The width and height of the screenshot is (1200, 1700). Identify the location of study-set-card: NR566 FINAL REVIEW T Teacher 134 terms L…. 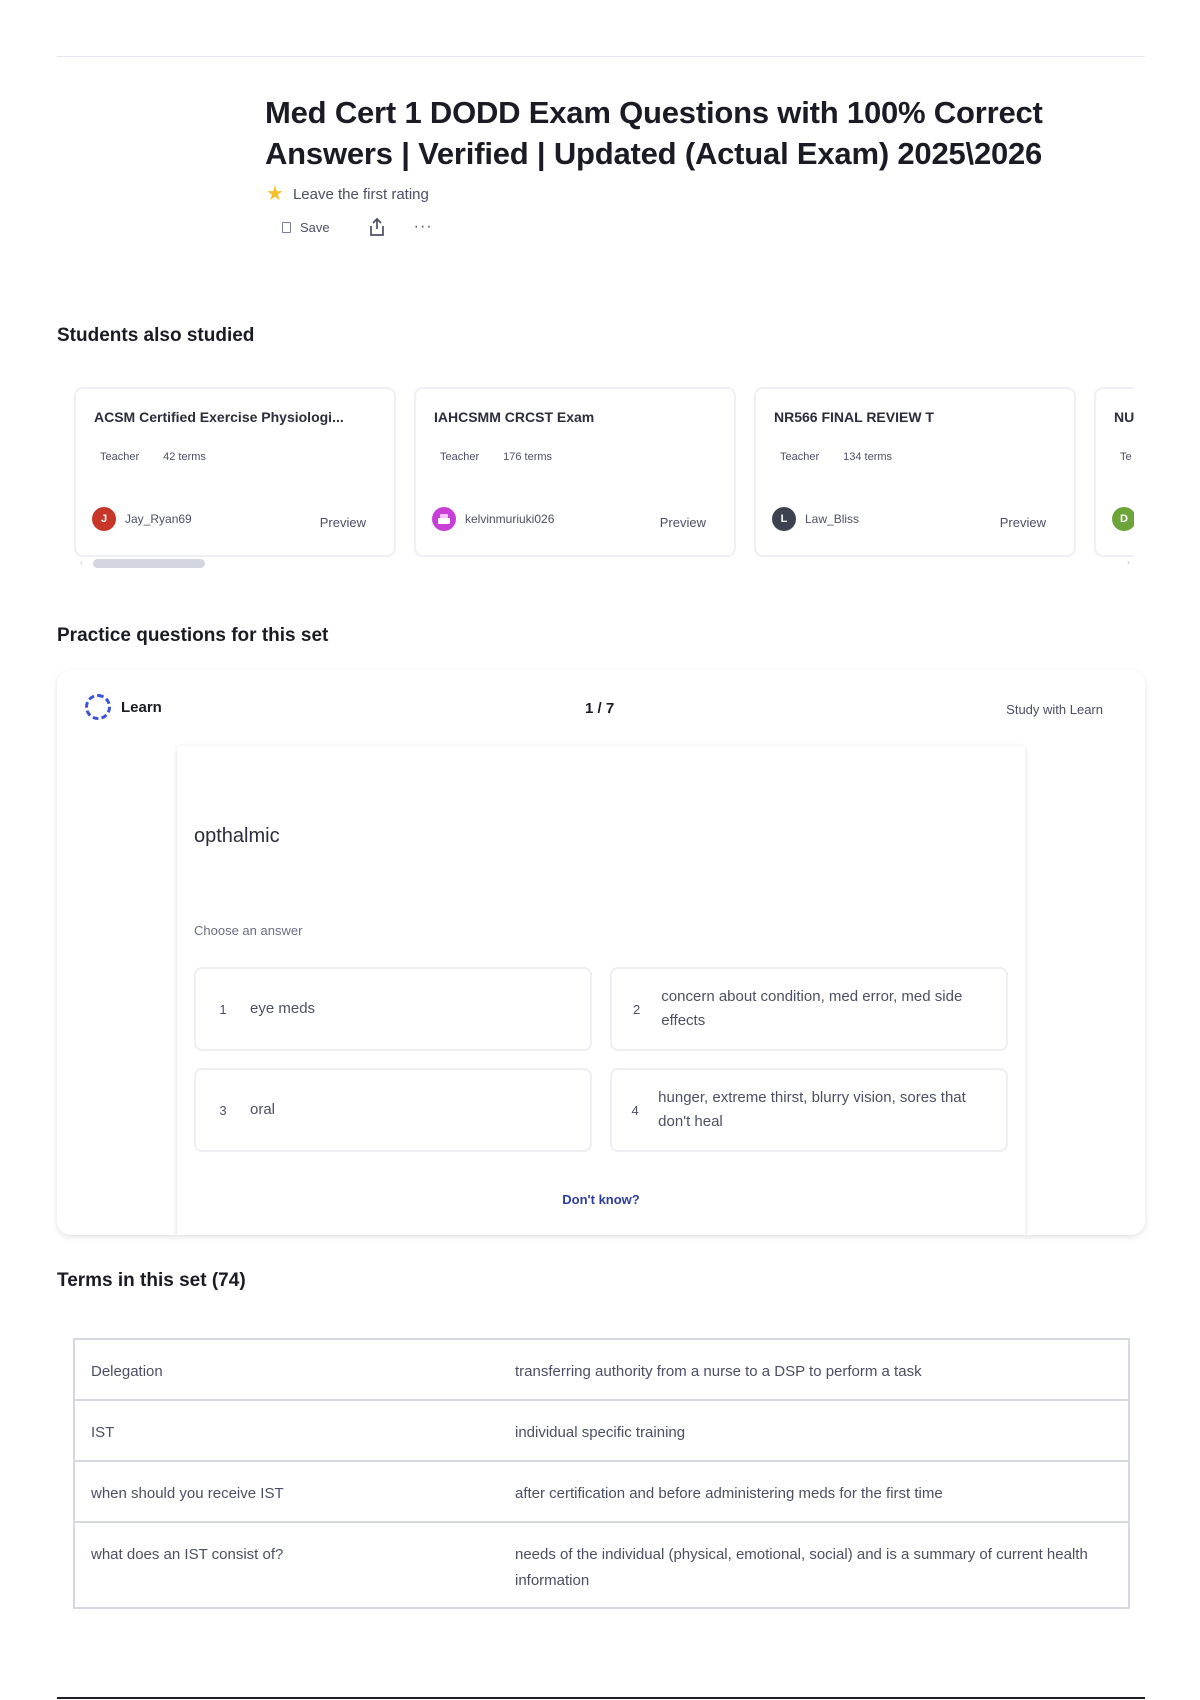
(915, 472).